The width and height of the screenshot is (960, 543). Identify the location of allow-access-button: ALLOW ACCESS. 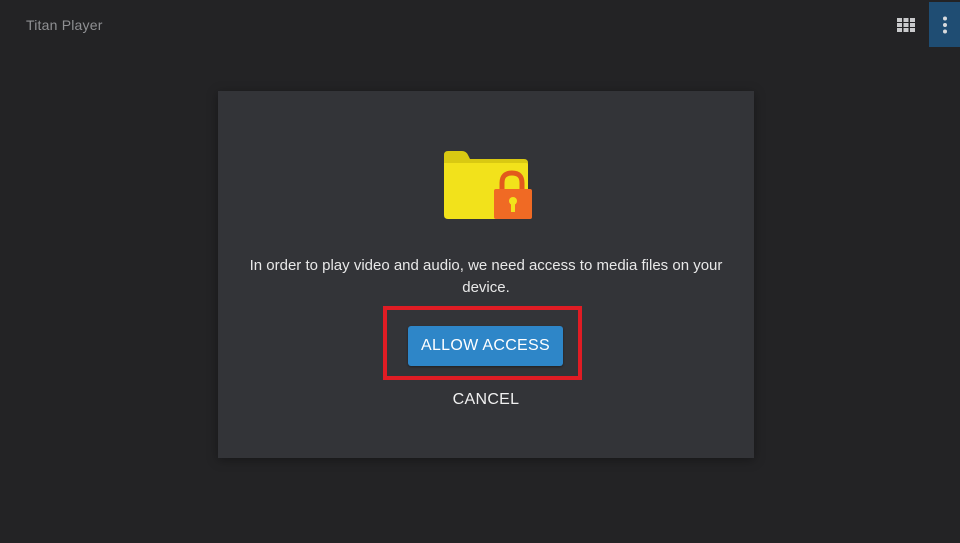
(485, 346).